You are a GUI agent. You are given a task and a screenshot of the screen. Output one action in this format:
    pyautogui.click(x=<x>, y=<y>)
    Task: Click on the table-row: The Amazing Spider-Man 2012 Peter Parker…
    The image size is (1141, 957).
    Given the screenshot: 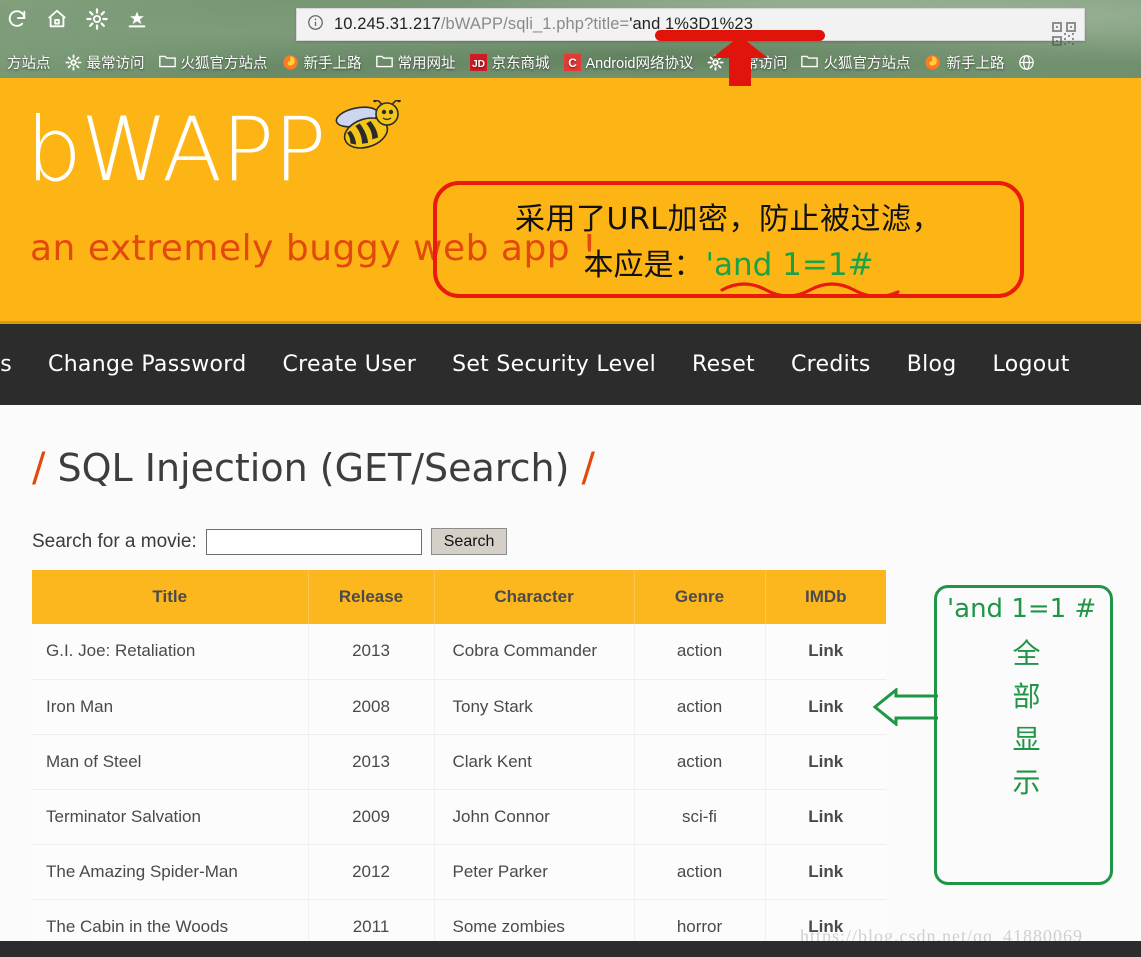 What is the action you would take?
    pyautogui.click(x=459, y=872)
    